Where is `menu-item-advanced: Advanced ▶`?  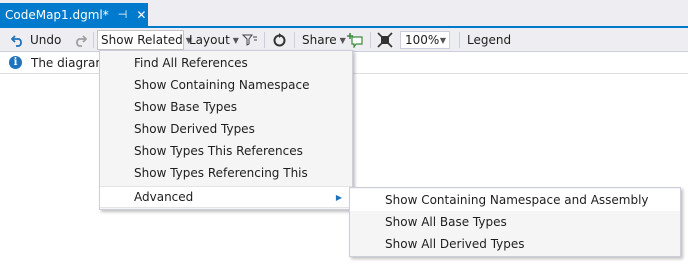
menu-item-advanced: Advanced ▶ is located at coordinates (226, 197).